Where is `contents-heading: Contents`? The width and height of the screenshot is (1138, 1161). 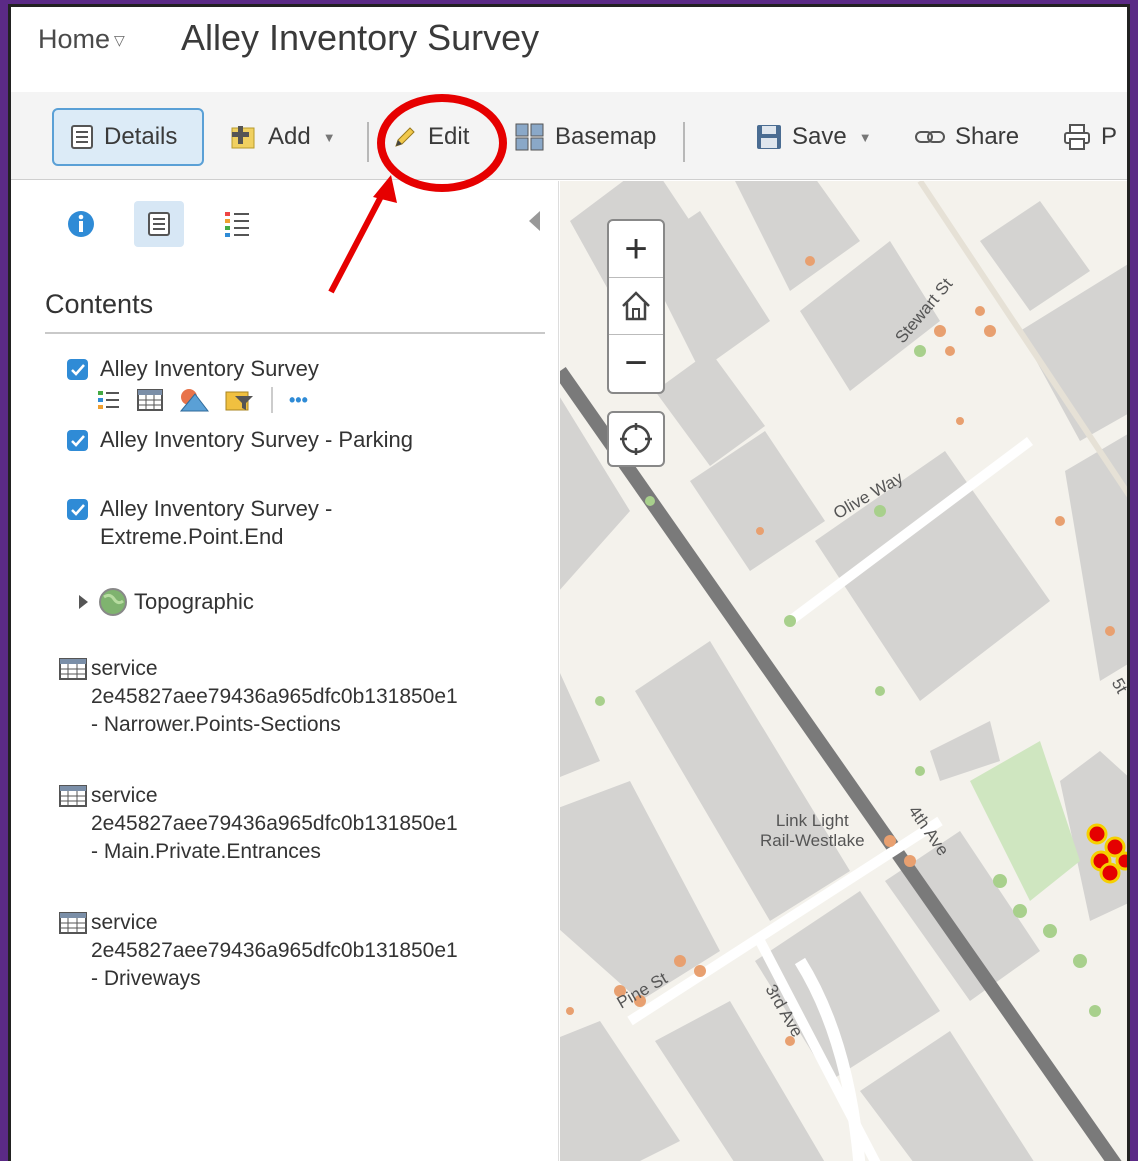
contents-heading: Contents is located at coordinates (99, 304).